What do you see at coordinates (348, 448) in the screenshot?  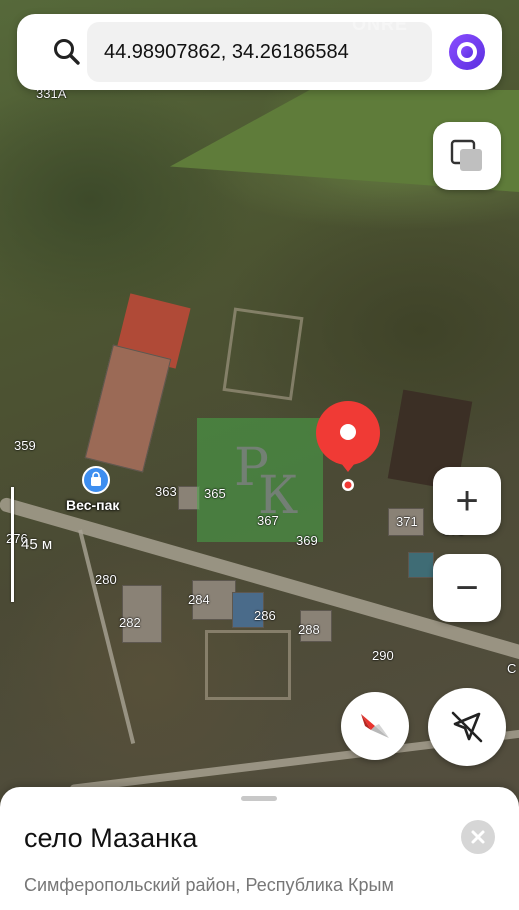 I see `location-pin-icon` at bounding box center [348, 448].